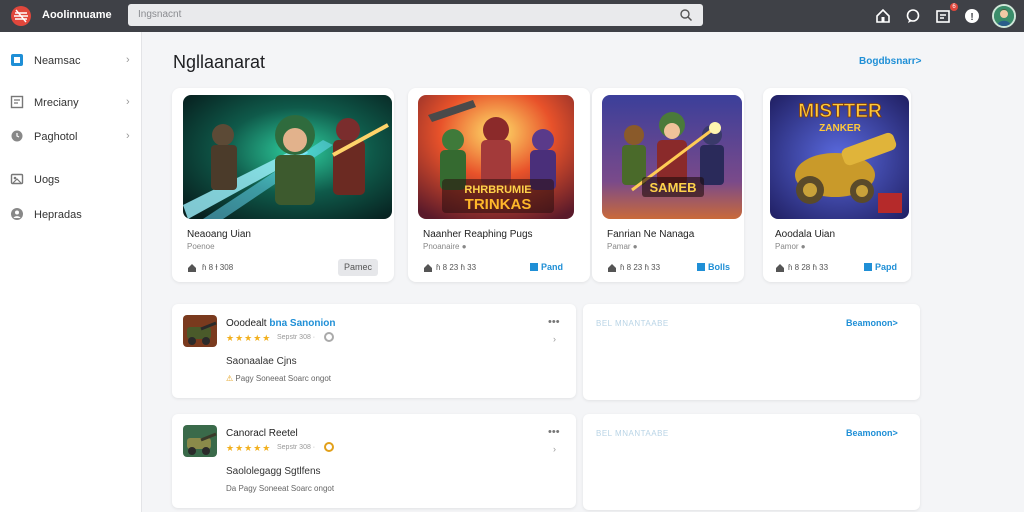 The height and width of the screenshot is (512, 1024). Describe the element at coordinates (219, 62) in the screenshot. I see `page-title: Ngllaanarat` at that location.